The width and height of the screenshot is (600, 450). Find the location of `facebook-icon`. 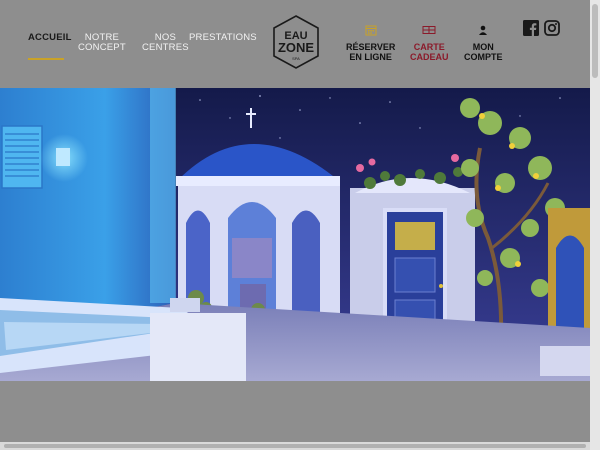

facebook-icon is located at coordinates (531, 28).